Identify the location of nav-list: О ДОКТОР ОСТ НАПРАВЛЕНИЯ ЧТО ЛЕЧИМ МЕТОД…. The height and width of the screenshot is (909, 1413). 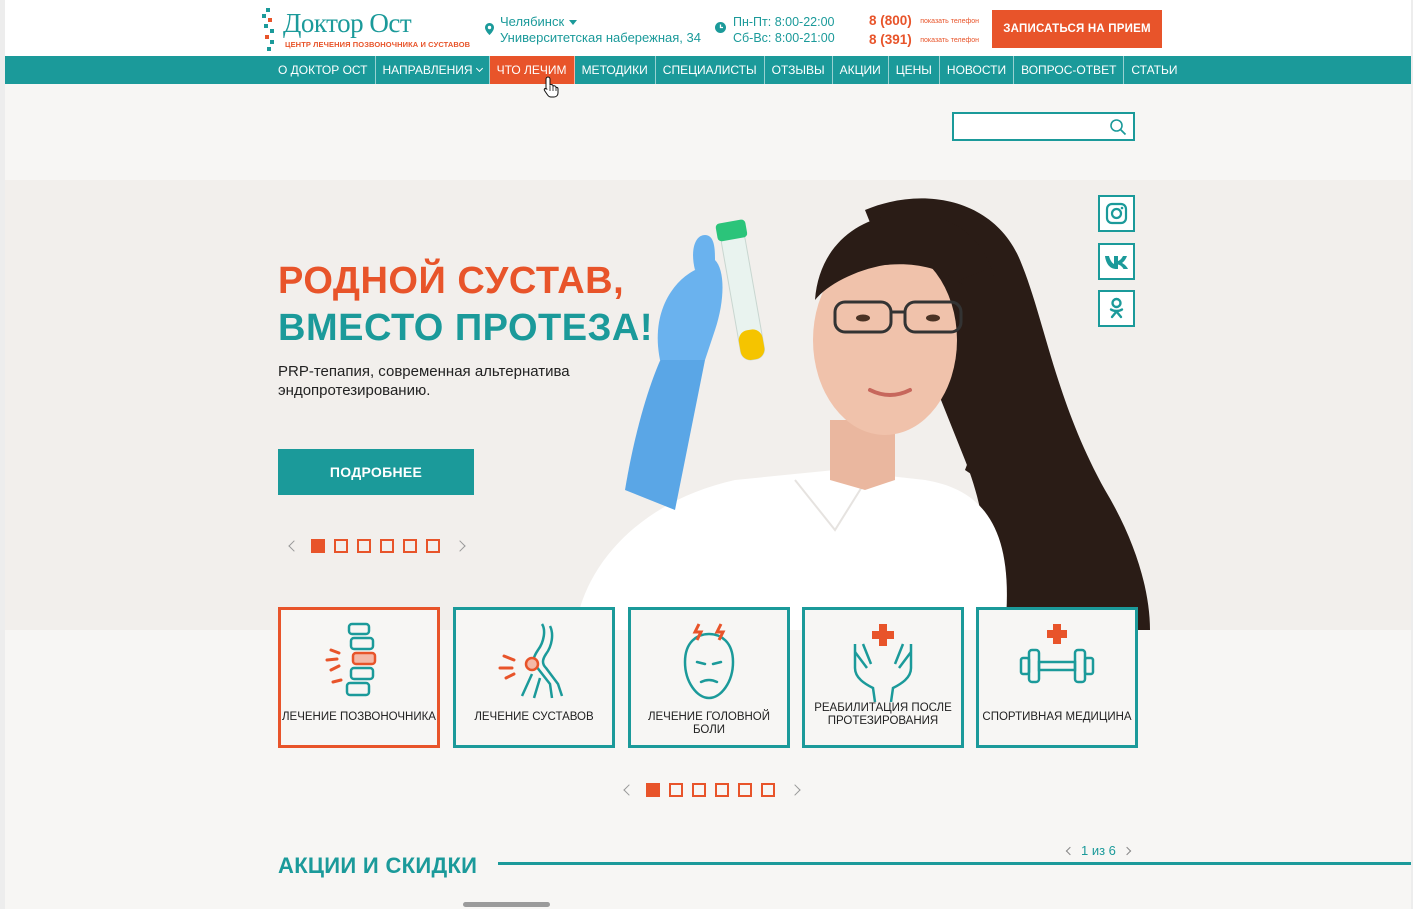
(728, 70).